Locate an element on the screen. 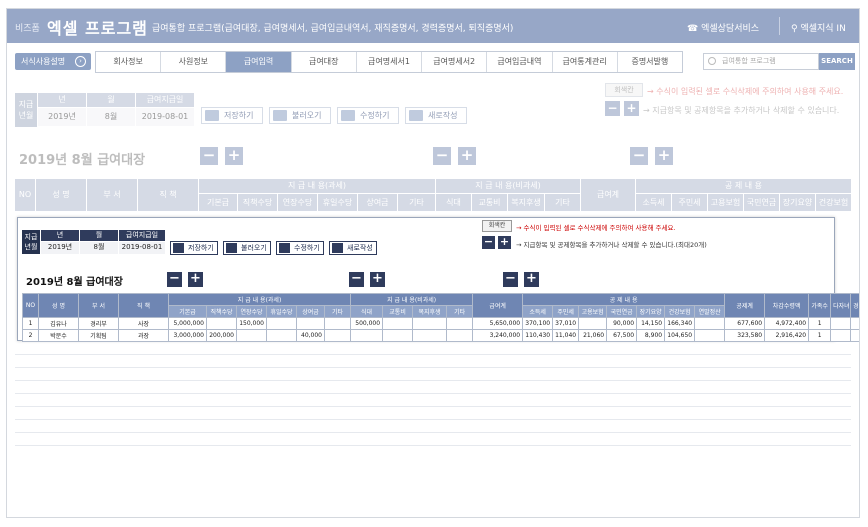 The height and width of the screenshot is (527, 868). tab-payslip-1: 급여명세서1 is located at coordinates (390, 62).